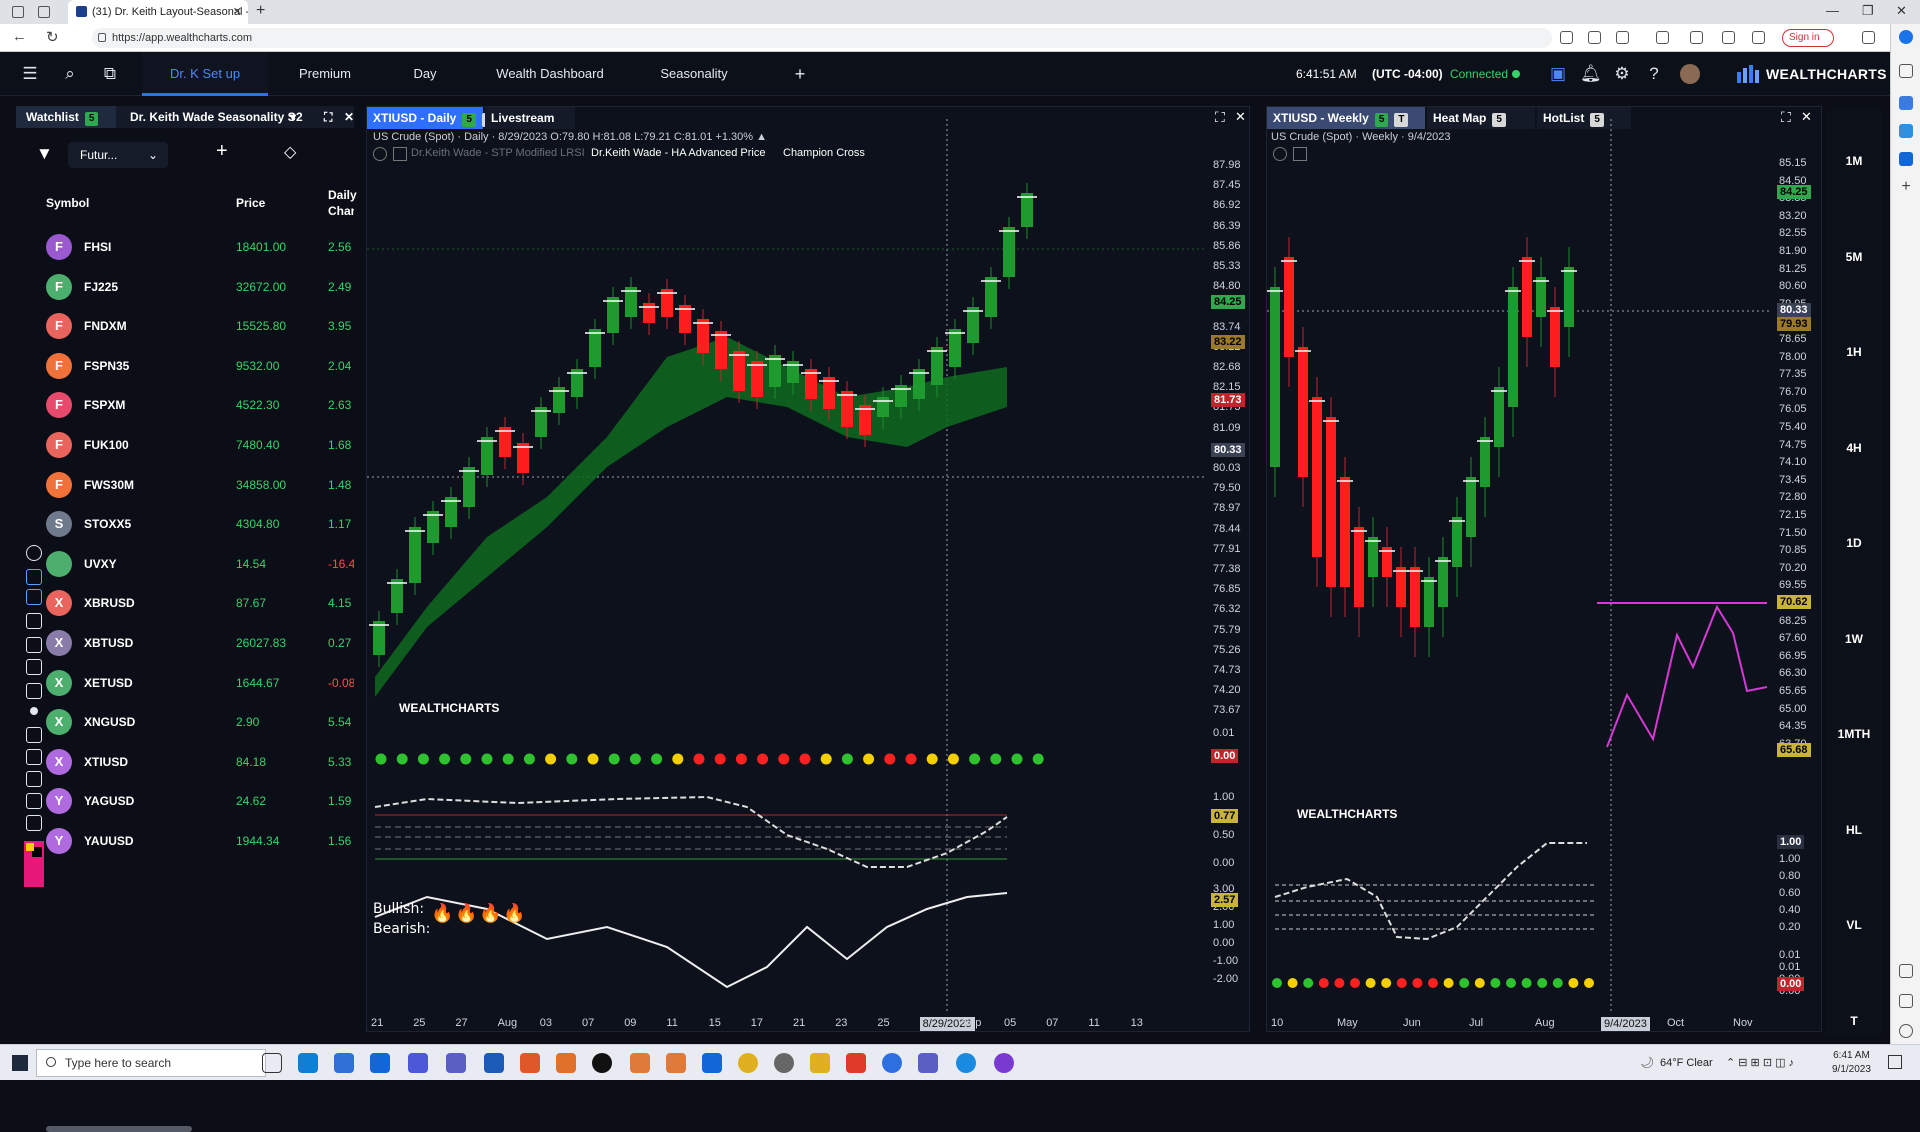 Image resolution: width=1920 pixels, height=1132 pixels. Describe the element at coordinates (205, 74) in the screenshot. I see `tab-dr-k-set-up: Dr. K Set up` at that location.